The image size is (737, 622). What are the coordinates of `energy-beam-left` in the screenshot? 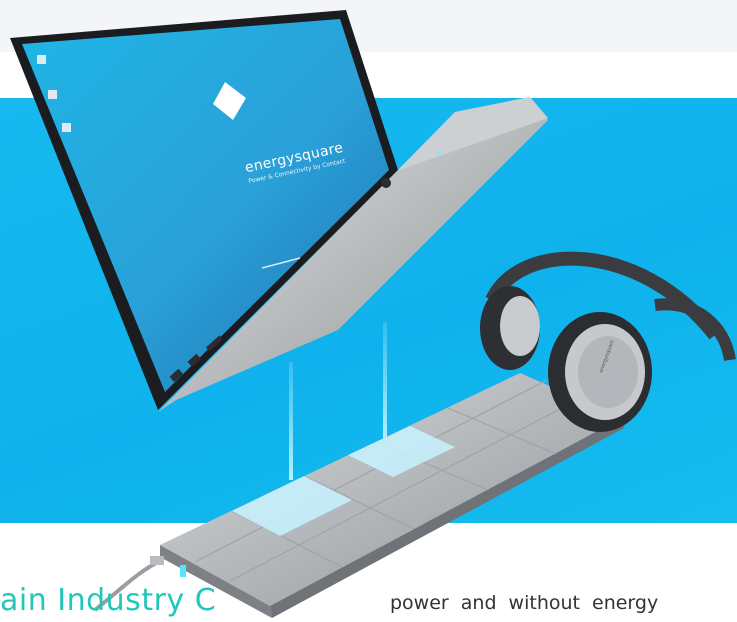 It's located at (291, 421).